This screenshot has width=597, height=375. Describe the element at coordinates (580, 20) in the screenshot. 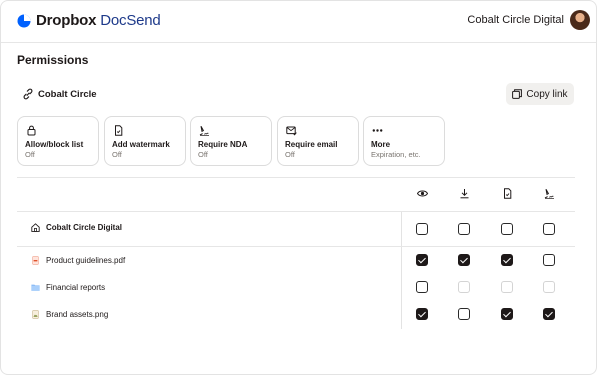

I see `avatar` at that location.